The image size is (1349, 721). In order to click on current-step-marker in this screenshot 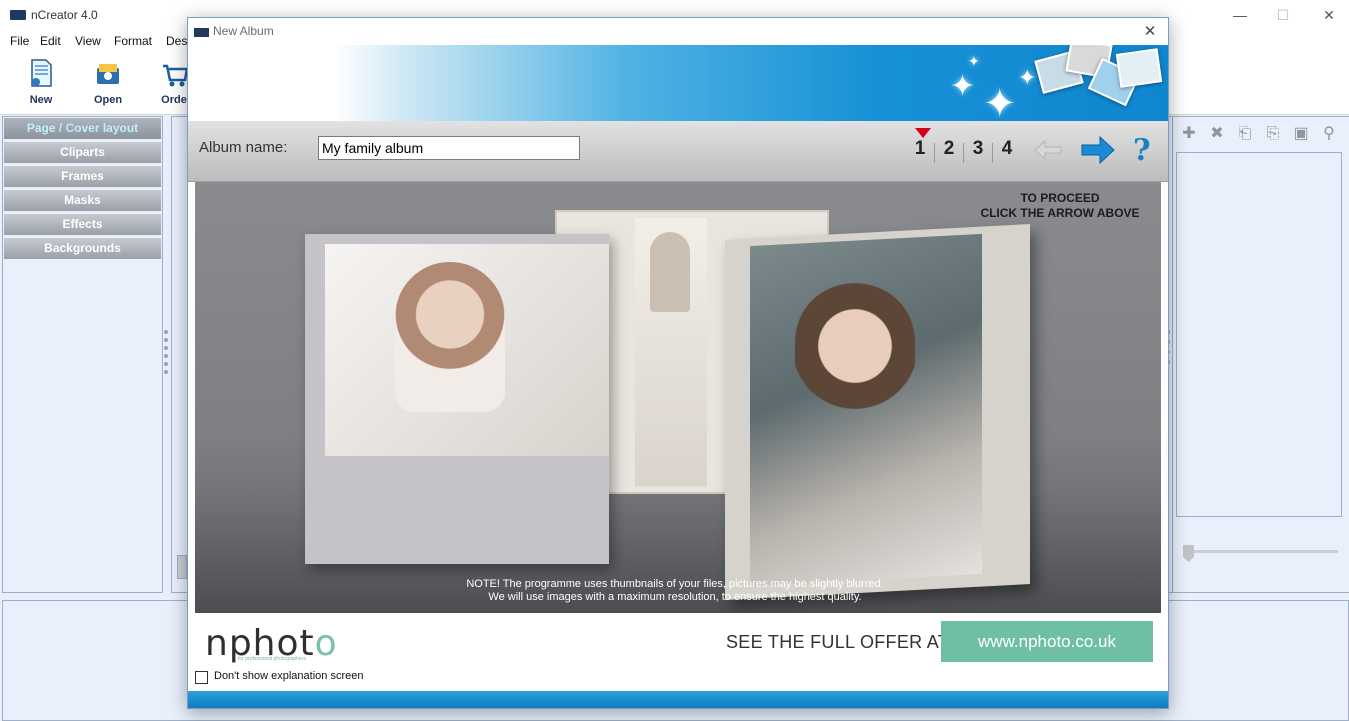, I will do `click(923, 133)`.